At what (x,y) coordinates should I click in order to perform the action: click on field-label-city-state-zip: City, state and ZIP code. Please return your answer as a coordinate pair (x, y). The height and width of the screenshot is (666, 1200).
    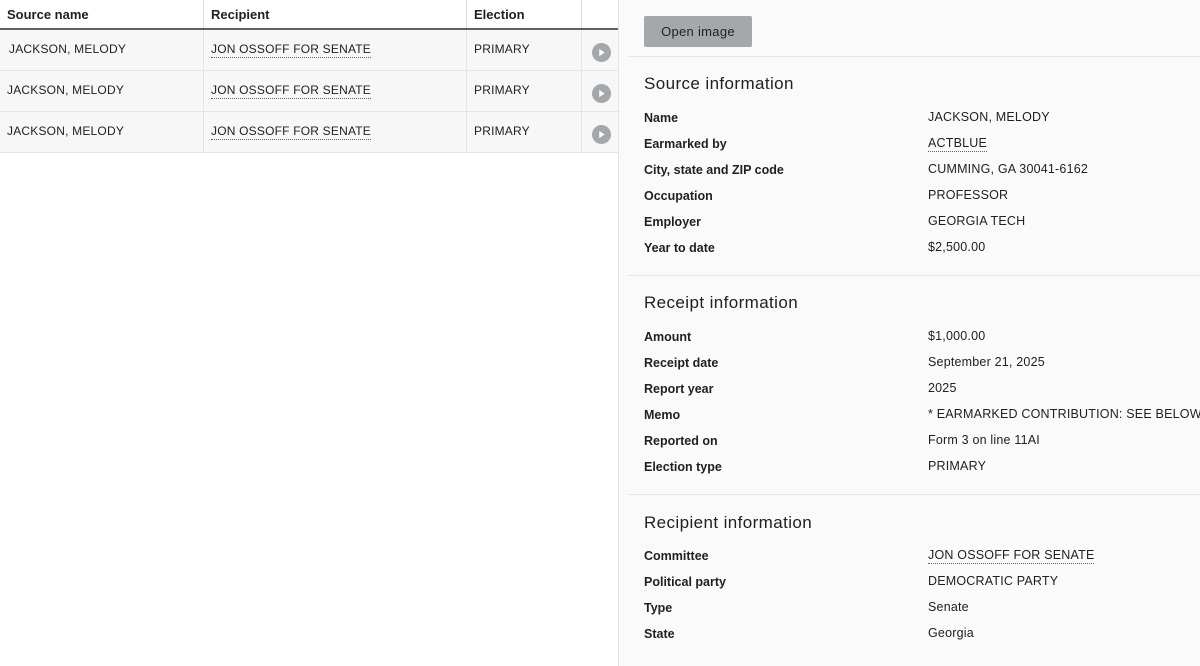
    Looking at the image, I should click on (714, 170).